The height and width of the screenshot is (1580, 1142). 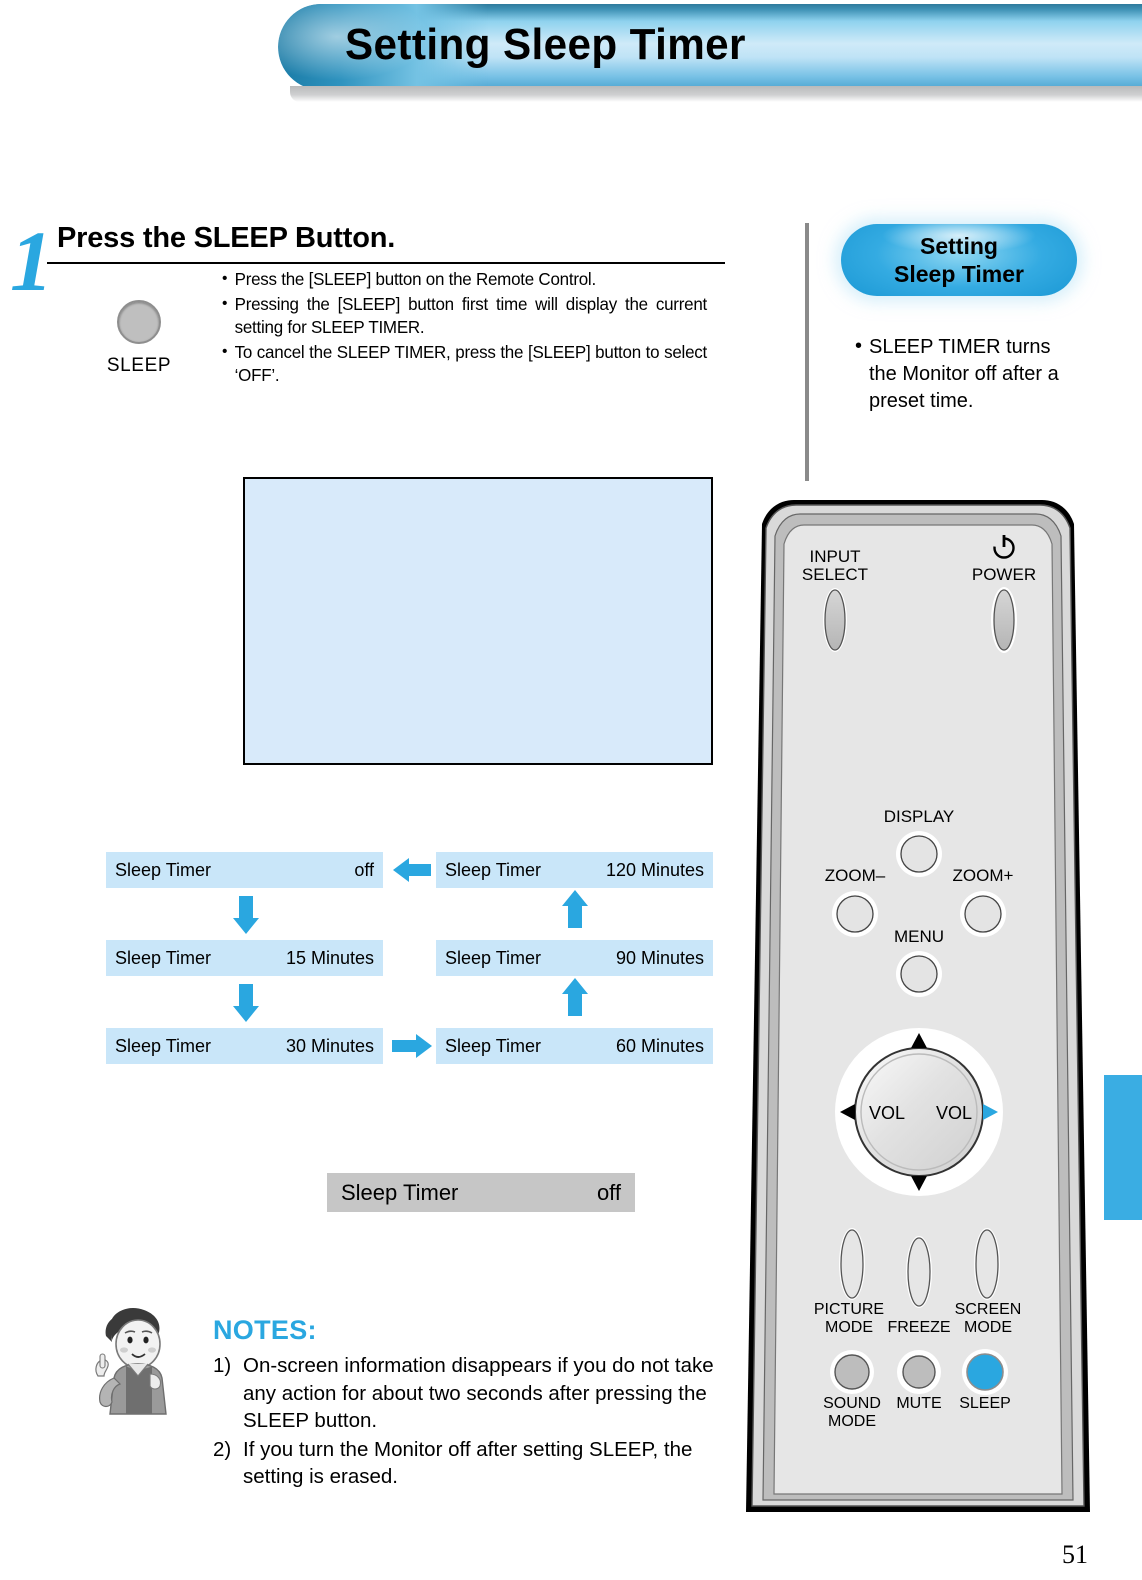 What do you see at coordinates (364, 869) in the screenshot?
I see `cycle-node-value: off` at bounding box center [364, 869].